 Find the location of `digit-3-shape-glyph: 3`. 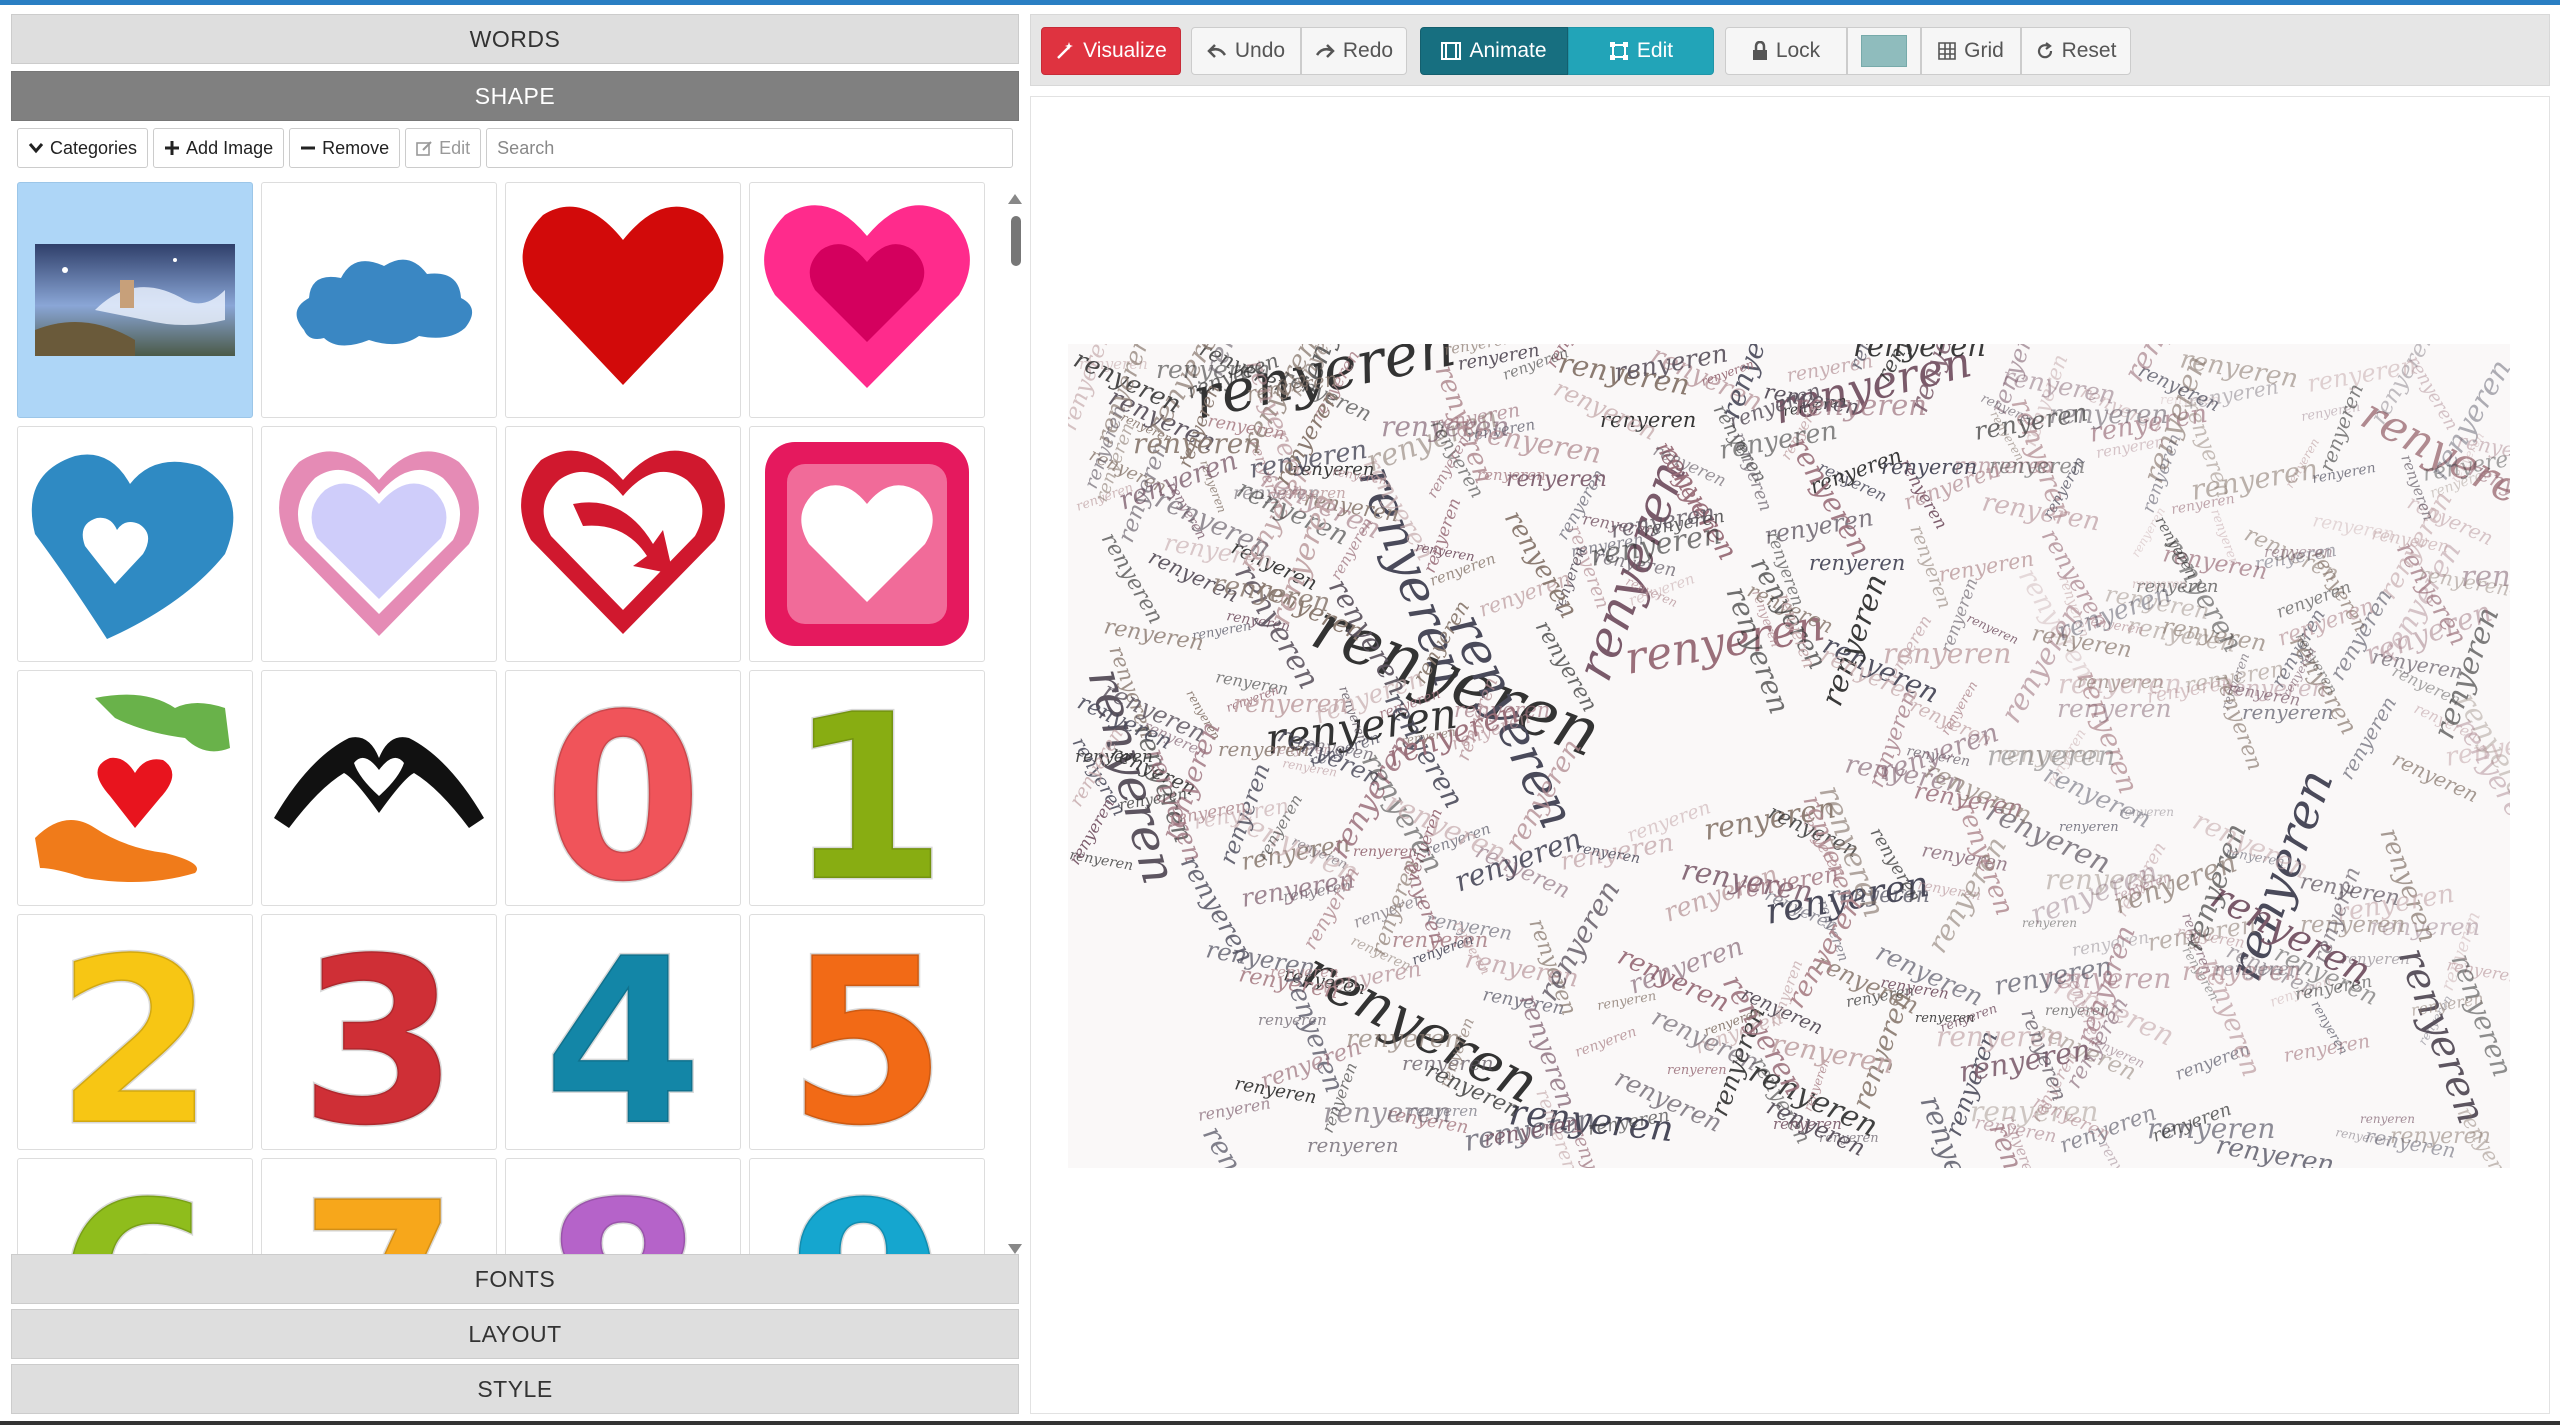

digit-3-shape-glyph: 3 is located at coordinates (379, 1032).